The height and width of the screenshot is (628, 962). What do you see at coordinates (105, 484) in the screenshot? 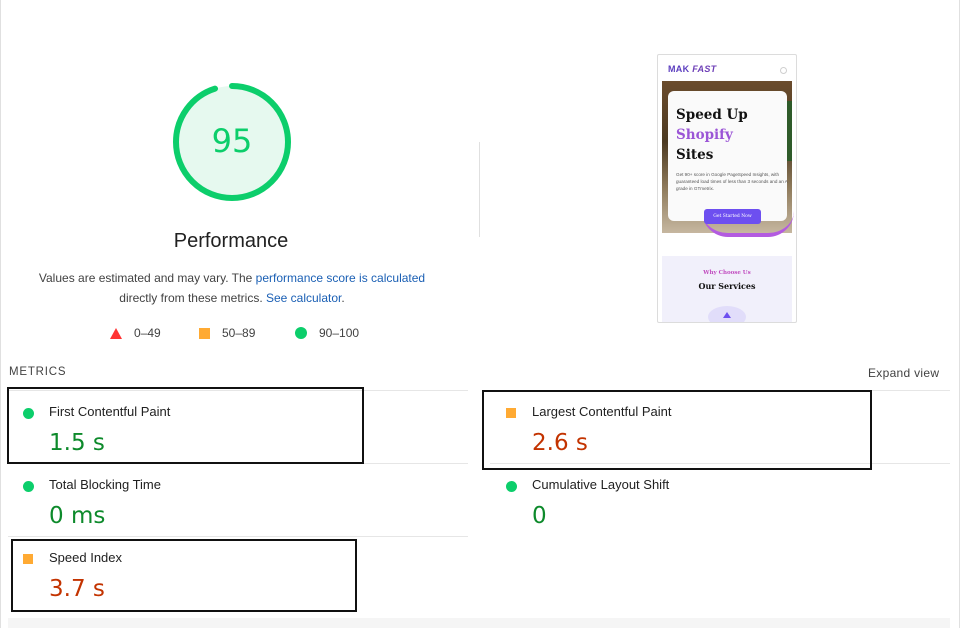
I see `metric-label: Total Blocking Time` at bounding box center [105, 484].